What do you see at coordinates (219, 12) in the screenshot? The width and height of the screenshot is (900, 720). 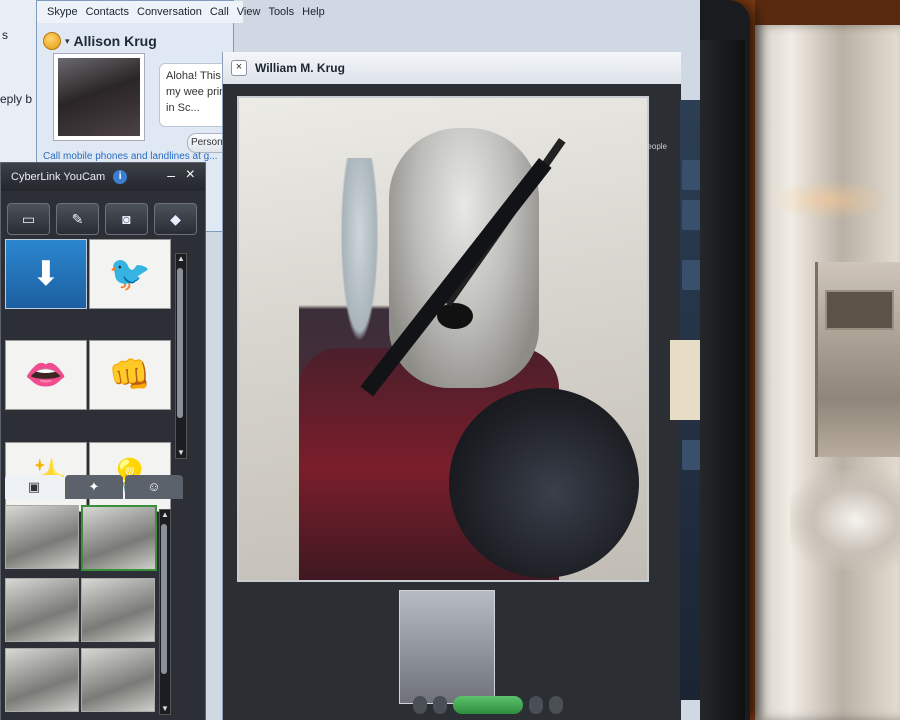 I see `menu-call: Call` at bounding box center [219, 12].